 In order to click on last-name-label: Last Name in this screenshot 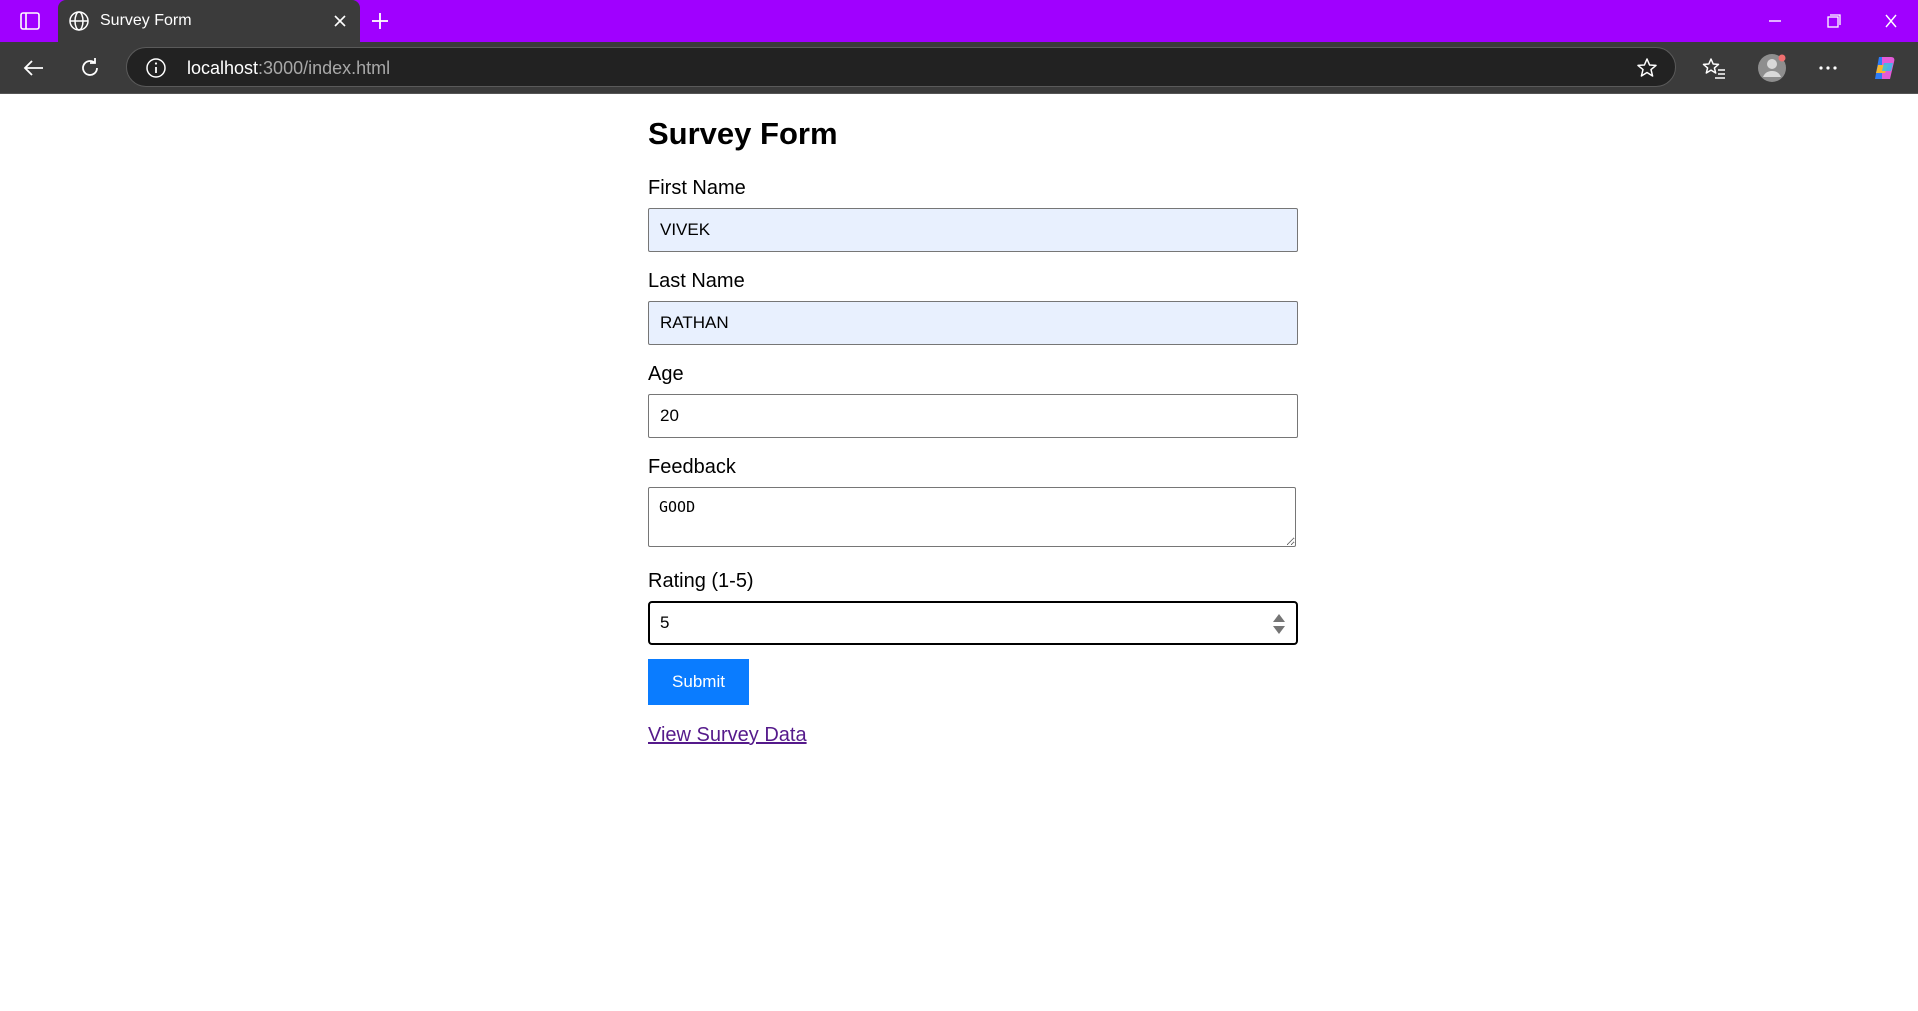, I will do `click(696, 281)`.